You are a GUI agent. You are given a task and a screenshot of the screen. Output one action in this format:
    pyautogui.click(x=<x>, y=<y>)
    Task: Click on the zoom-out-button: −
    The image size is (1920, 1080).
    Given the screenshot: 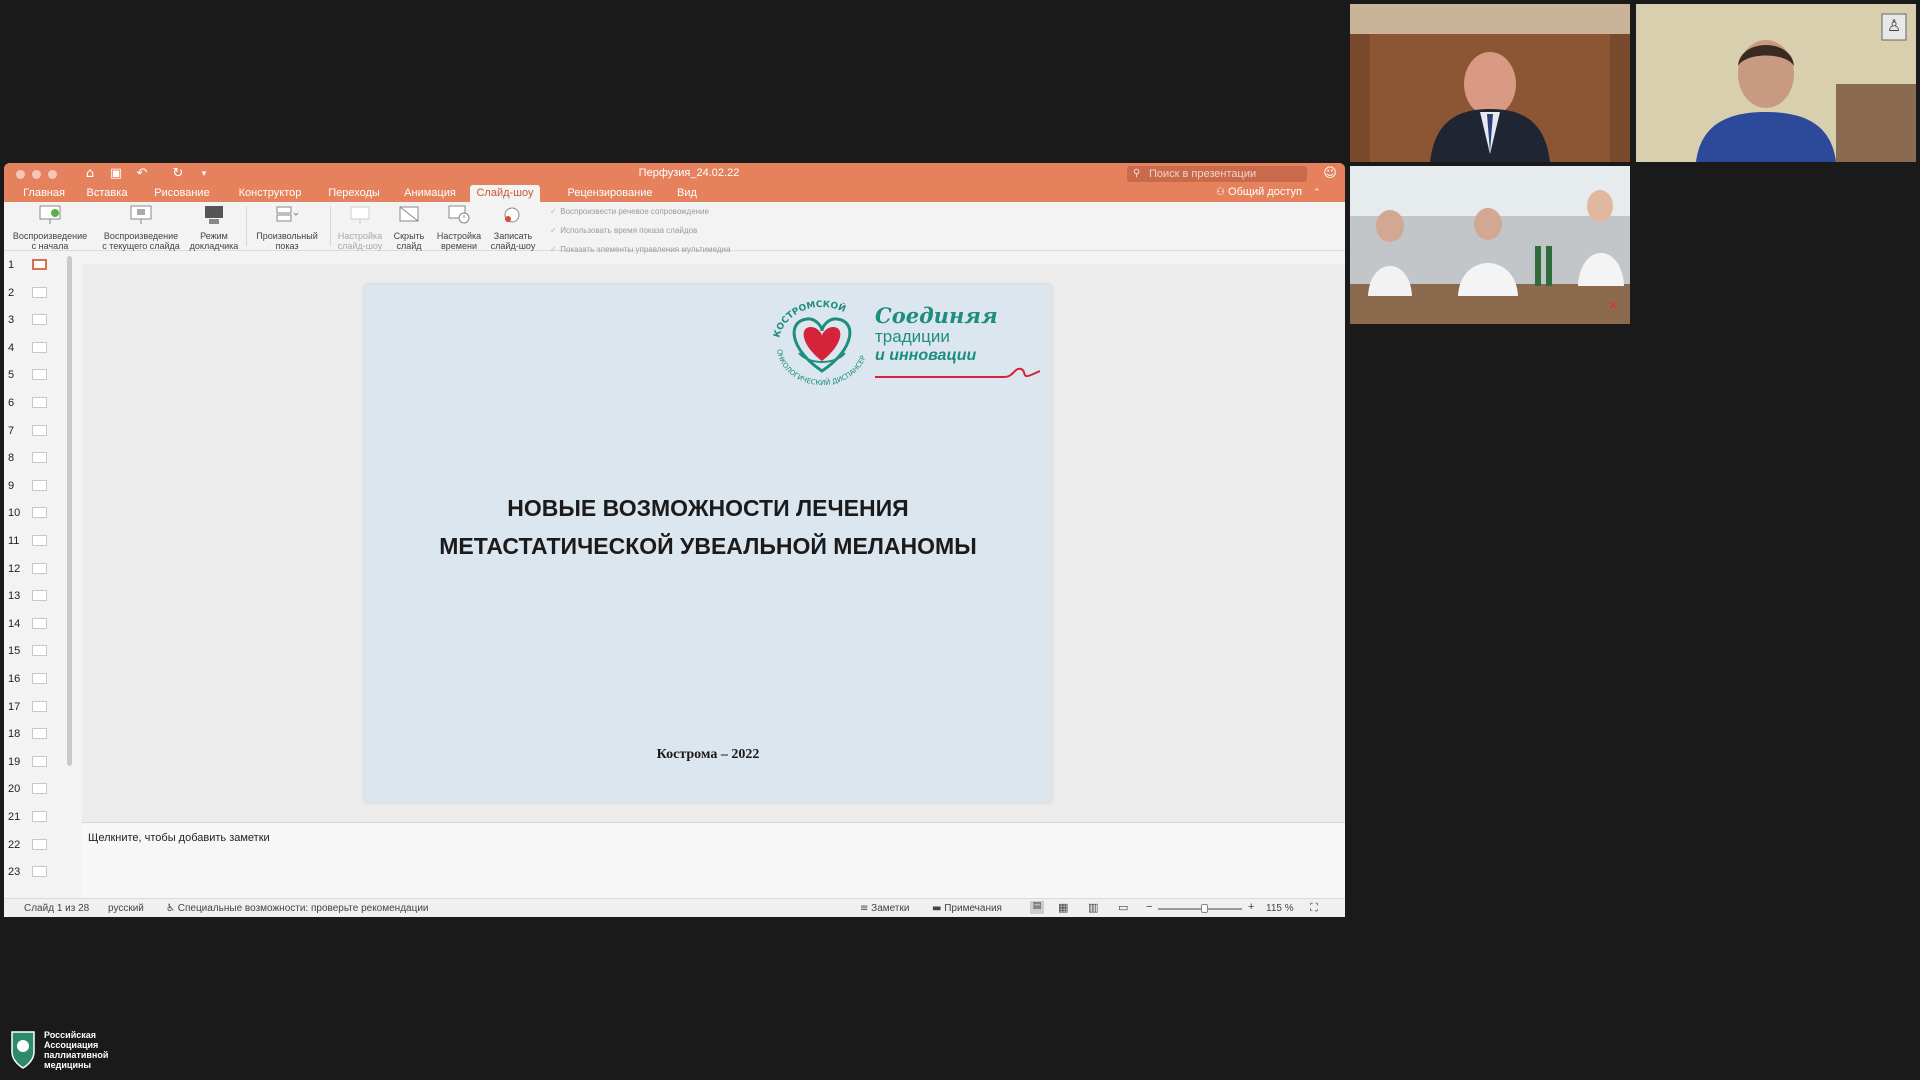 What is the action you would take?
    pyautogui.click(x=1149, y=907)
    